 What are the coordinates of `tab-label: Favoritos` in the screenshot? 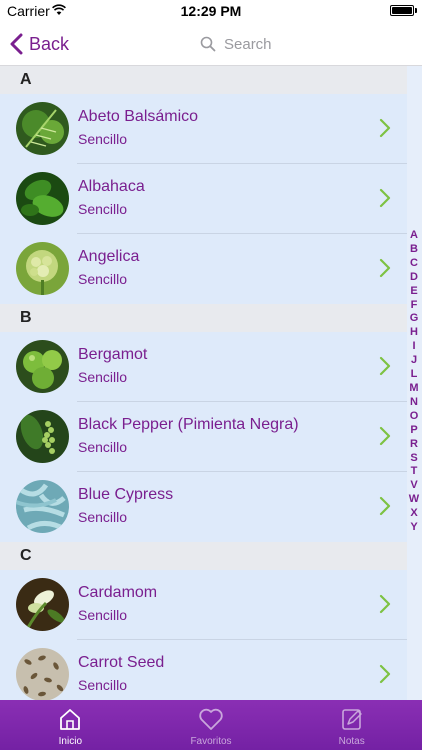 It's located at (211, 741).